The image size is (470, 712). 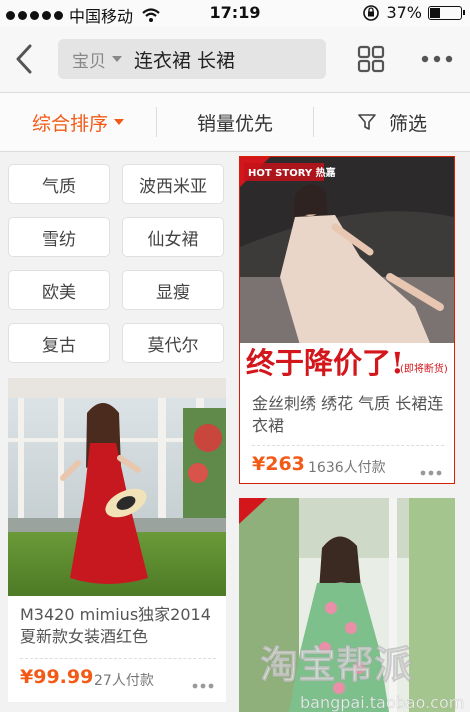 What do you see at coordinates (348, 415) in the screenshot?
I see `product-title: 金丝刺绣 绣花 气质 长裙连衣裙` at bounding box center [348, 415].